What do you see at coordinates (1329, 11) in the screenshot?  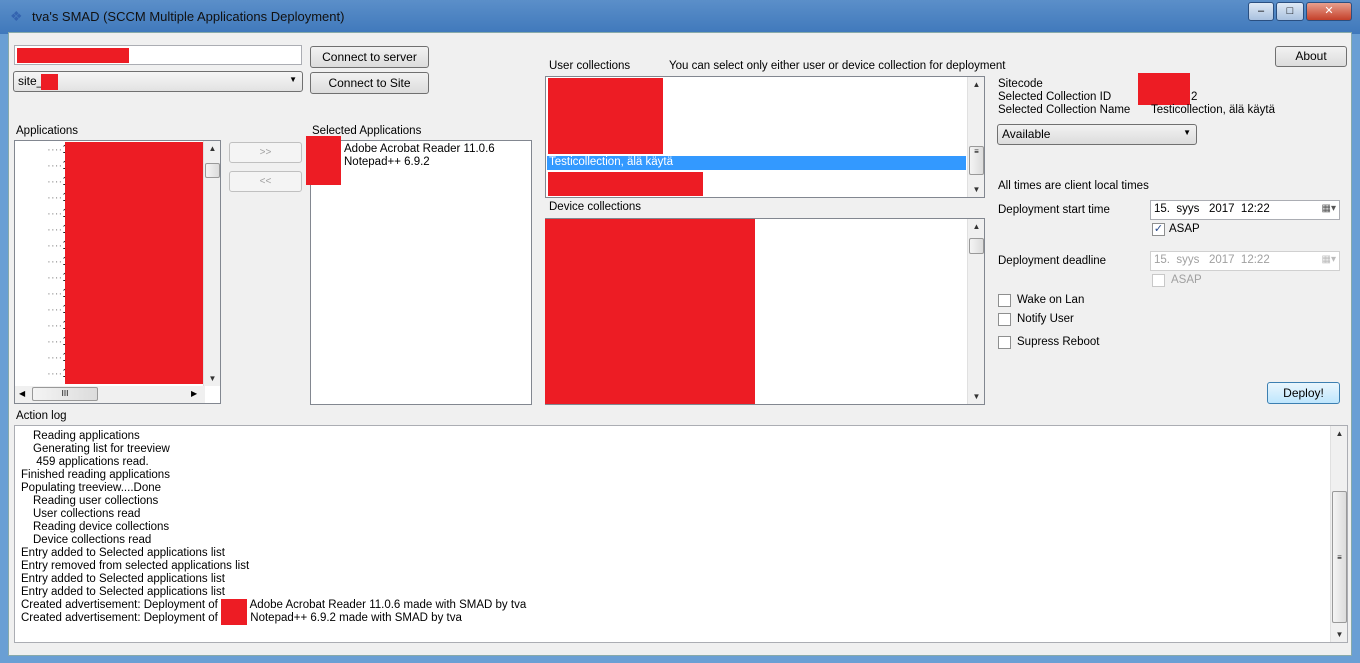 I see `close-button: ✕` at bounding box center [1329, 11].